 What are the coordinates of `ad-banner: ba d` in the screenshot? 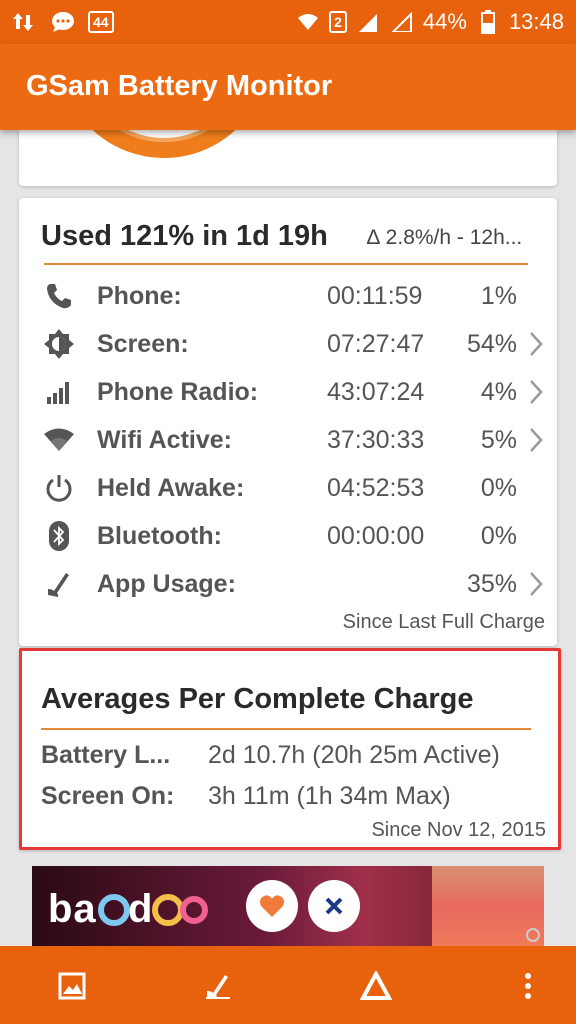 It's located at (288, 906).